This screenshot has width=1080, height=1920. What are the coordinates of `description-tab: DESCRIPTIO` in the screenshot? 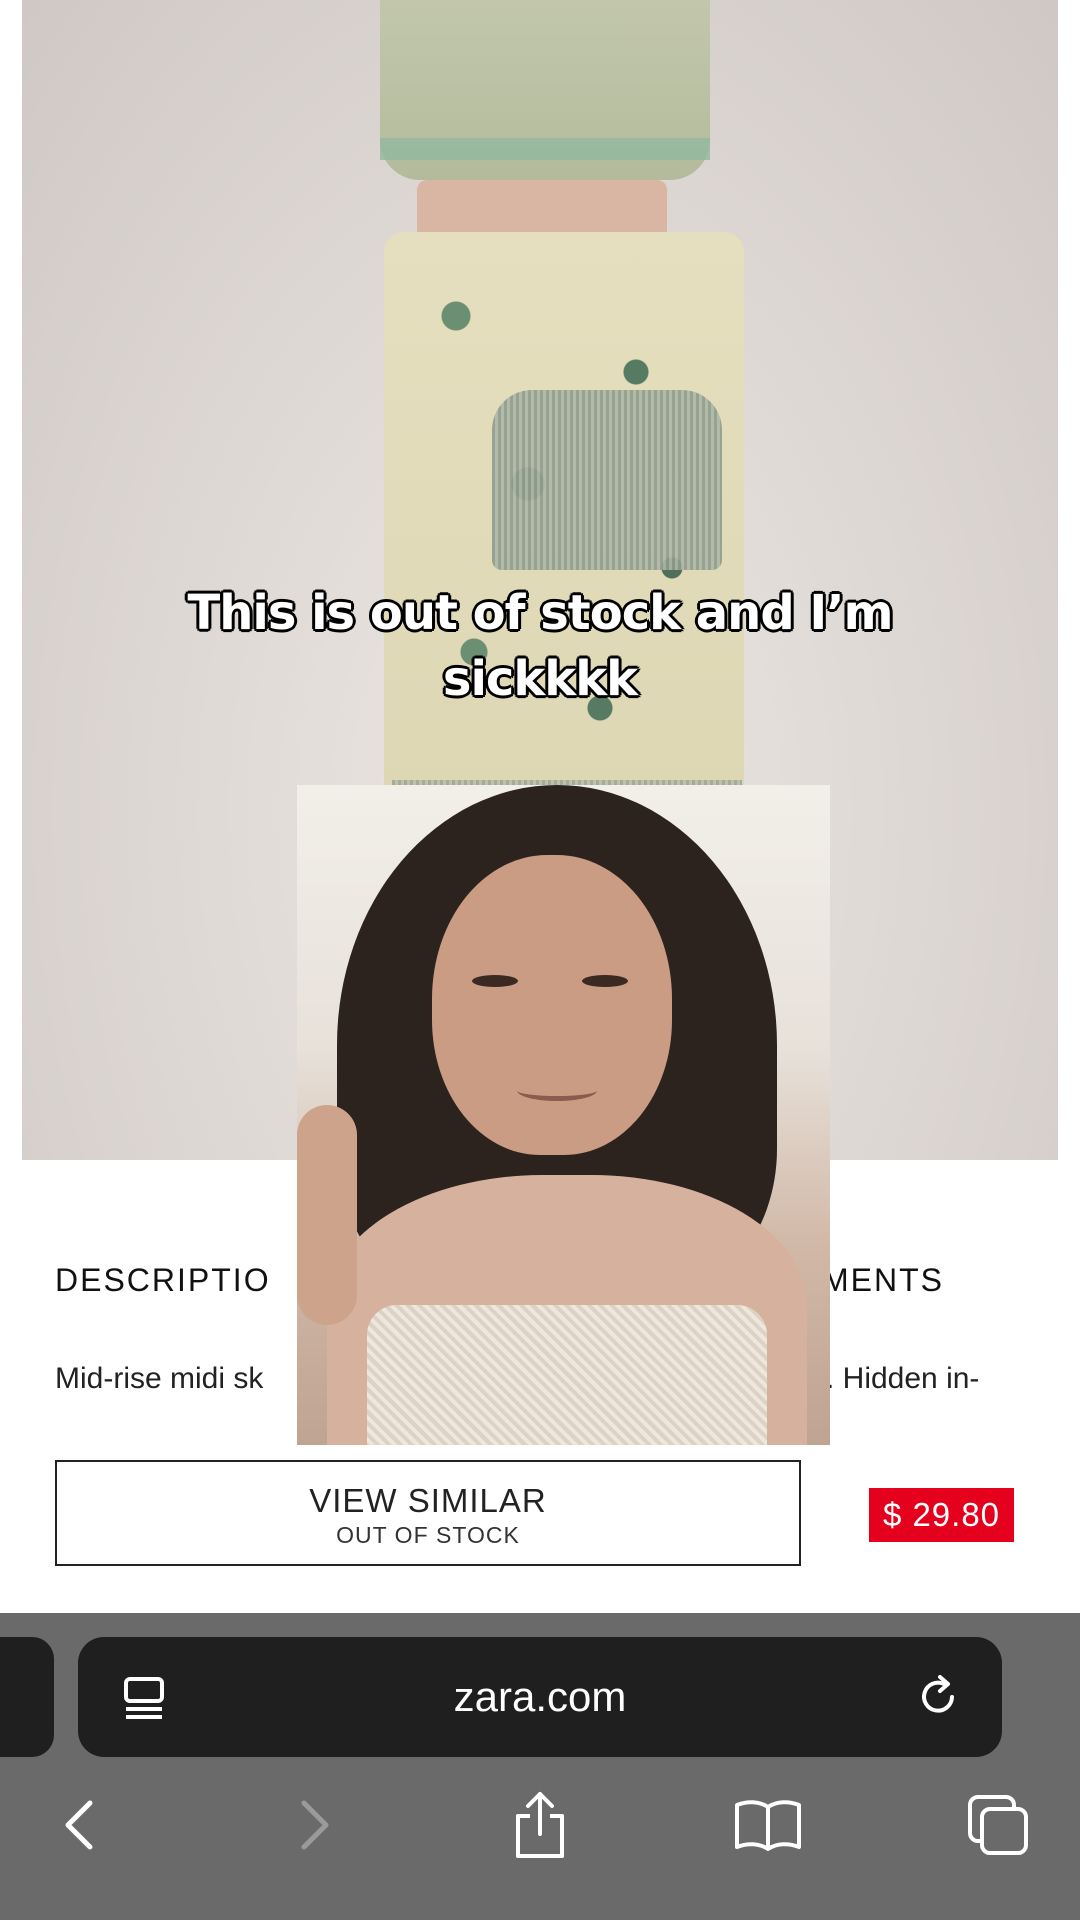 It's located at (163, 1280).